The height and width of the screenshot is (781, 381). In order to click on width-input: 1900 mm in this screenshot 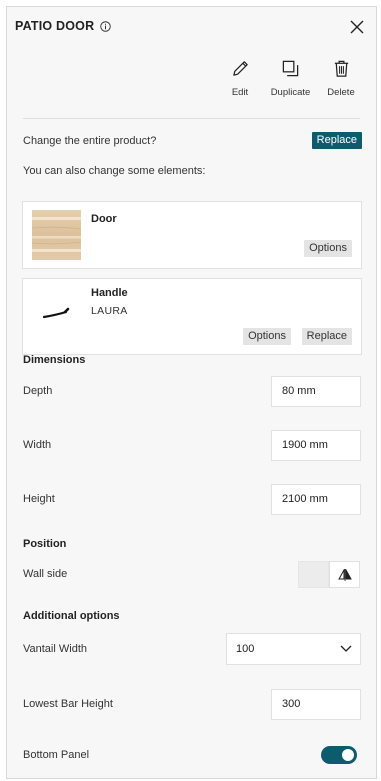, I will do `click(316, 445)`.